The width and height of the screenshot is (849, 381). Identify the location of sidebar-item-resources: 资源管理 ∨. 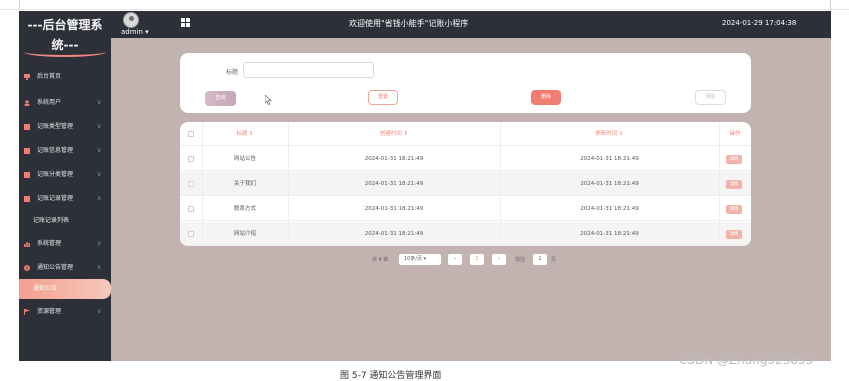
(65, 312).